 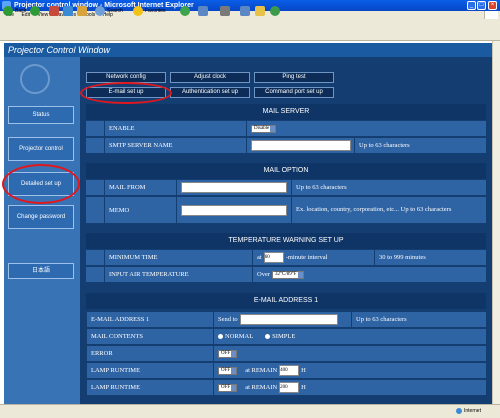 I want to click on scrollbar, so click(x=496, y=222).